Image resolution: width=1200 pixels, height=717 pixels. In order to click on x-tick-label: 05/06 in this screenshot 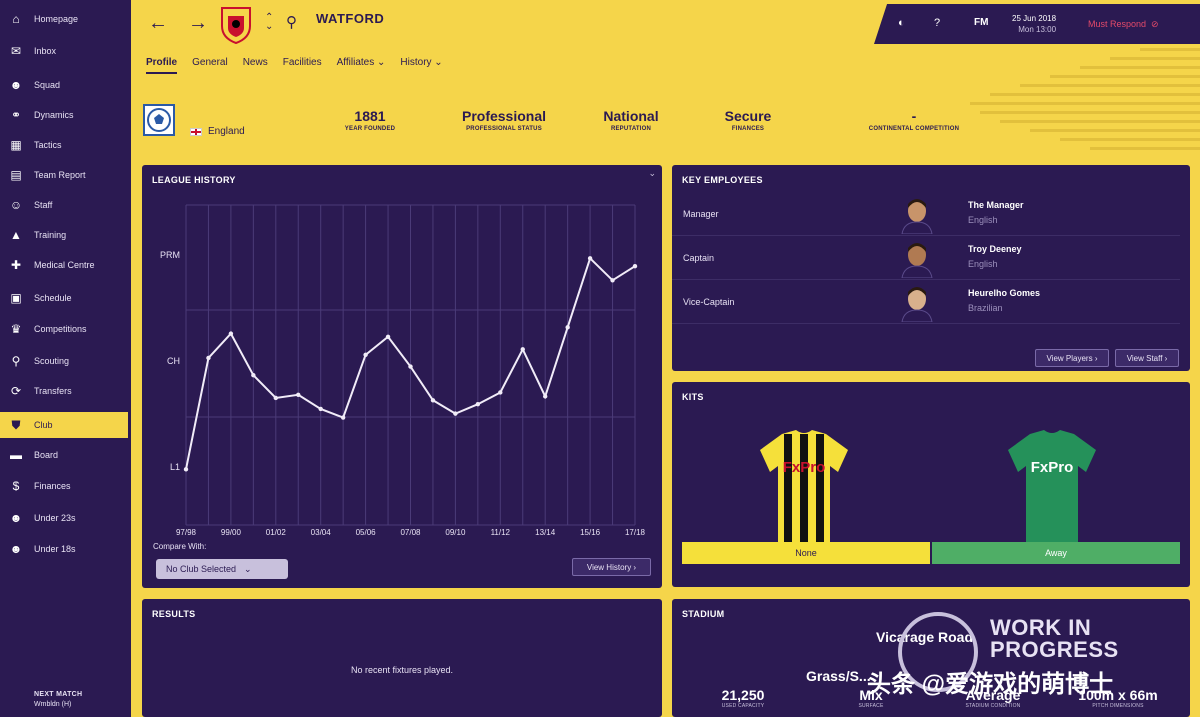, I will do `click(366, 532)`.